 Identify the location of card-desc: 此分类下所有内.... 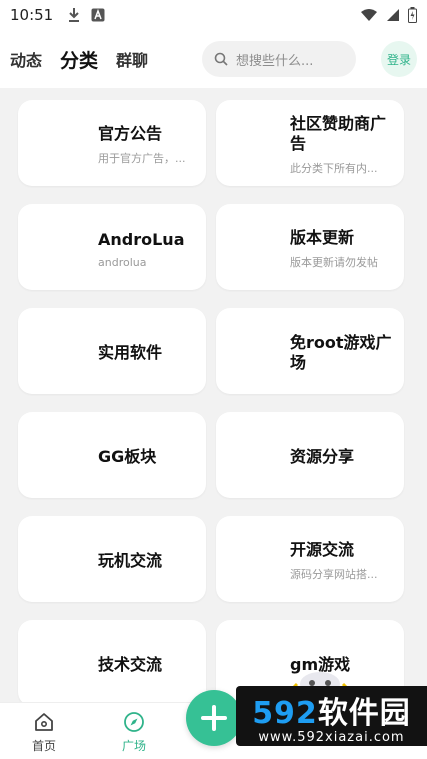
(334, 168).